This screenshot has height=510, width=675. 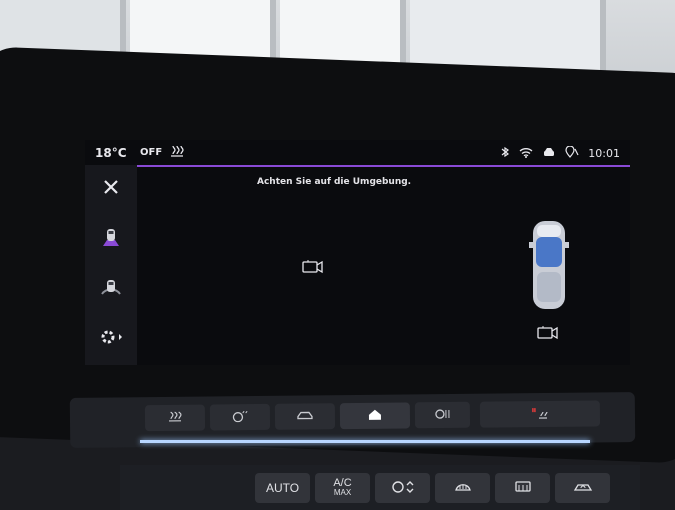 I want to click on steering-heat-button, so click(x=240, y=417).